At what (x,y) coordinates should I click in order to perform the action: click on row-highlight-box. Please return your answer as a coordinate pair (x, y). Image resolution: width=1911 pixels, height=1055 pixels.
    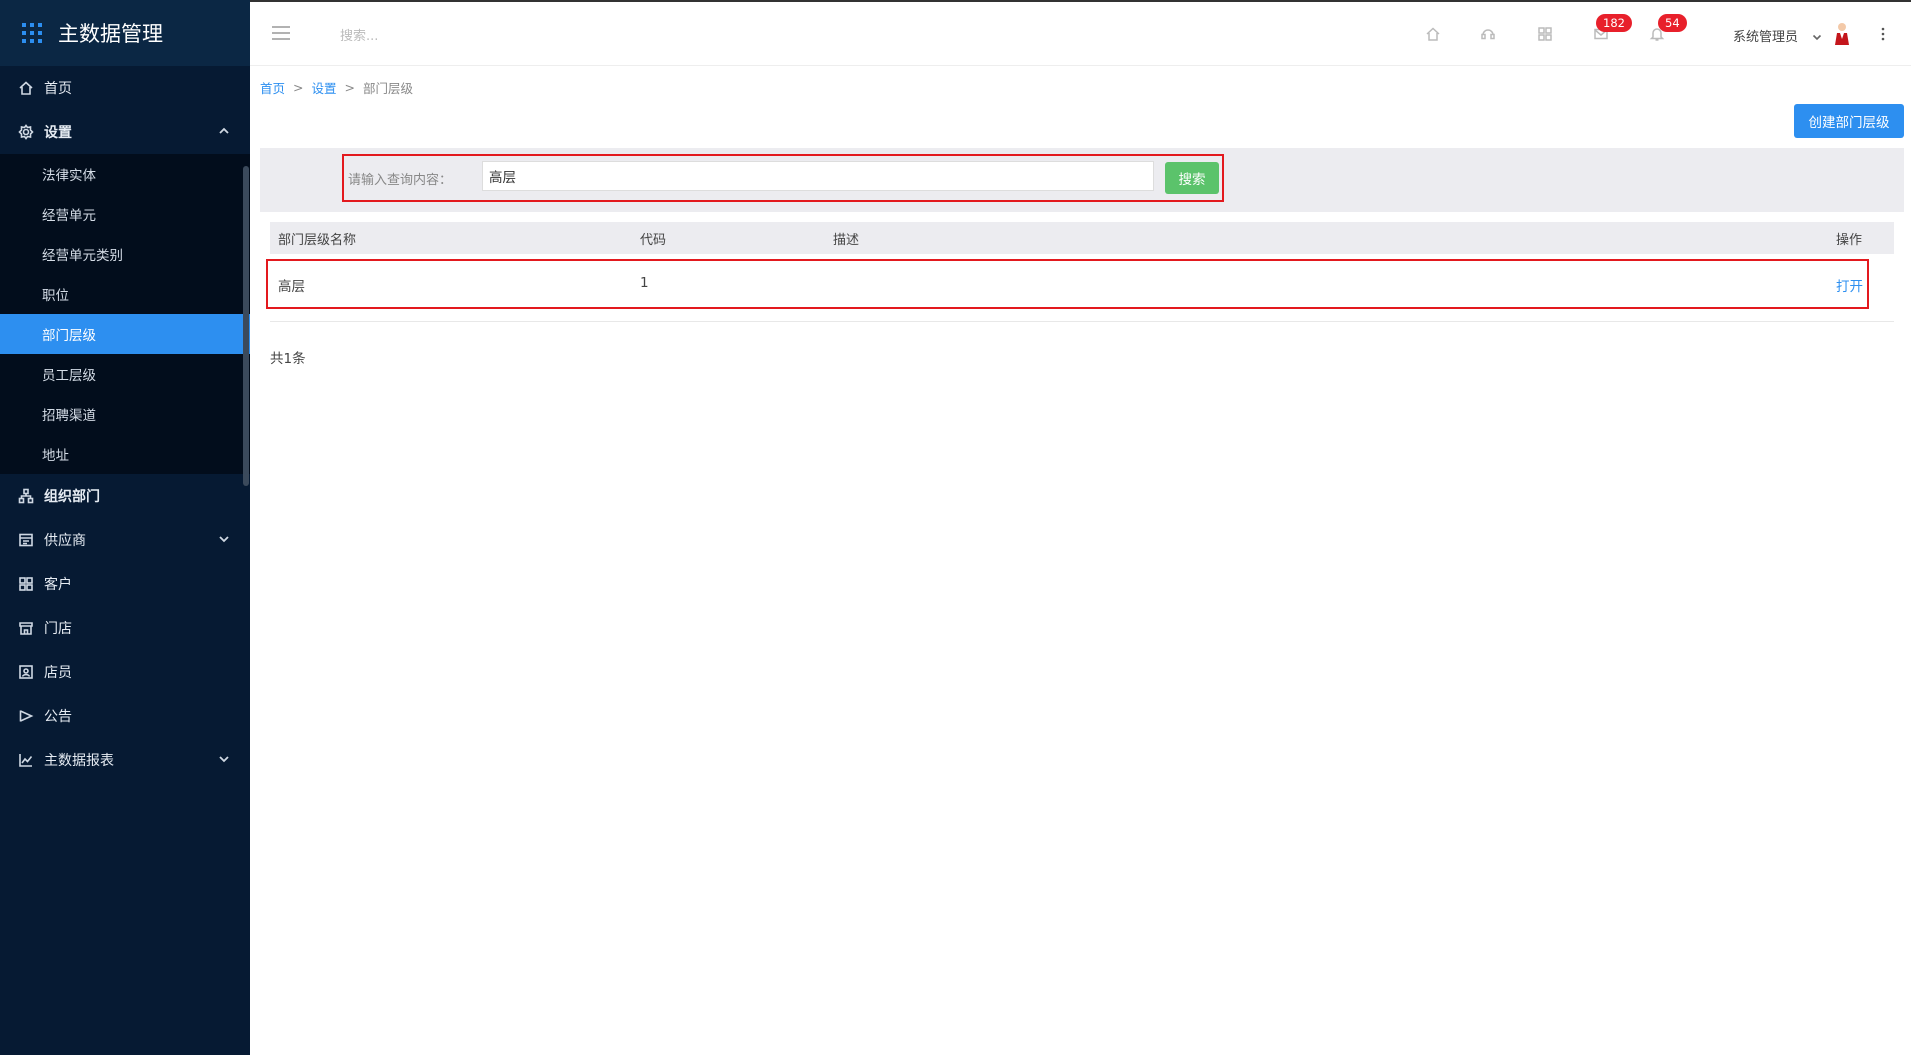
    Looking at the image, I should click on (1067, 284).